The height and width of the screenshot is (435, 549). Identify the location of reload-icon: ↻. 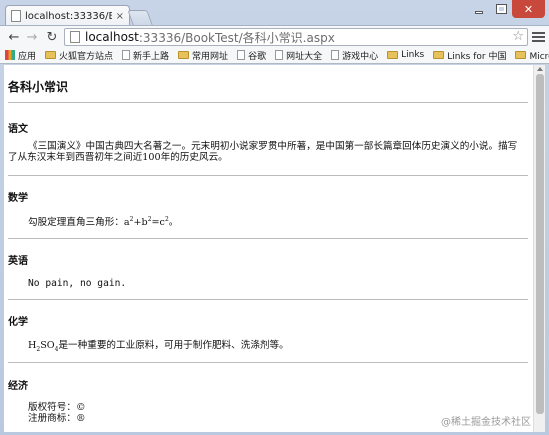
(52, 37).